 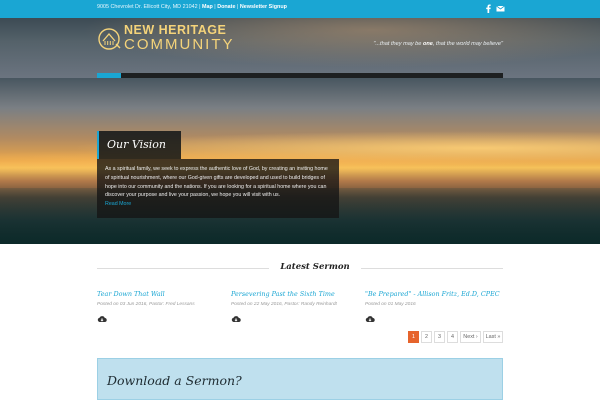 What do you see at coordinates (493, 337) in the screenshot?
I see `last-page-button: Last »` at bounding box center [493, 337].